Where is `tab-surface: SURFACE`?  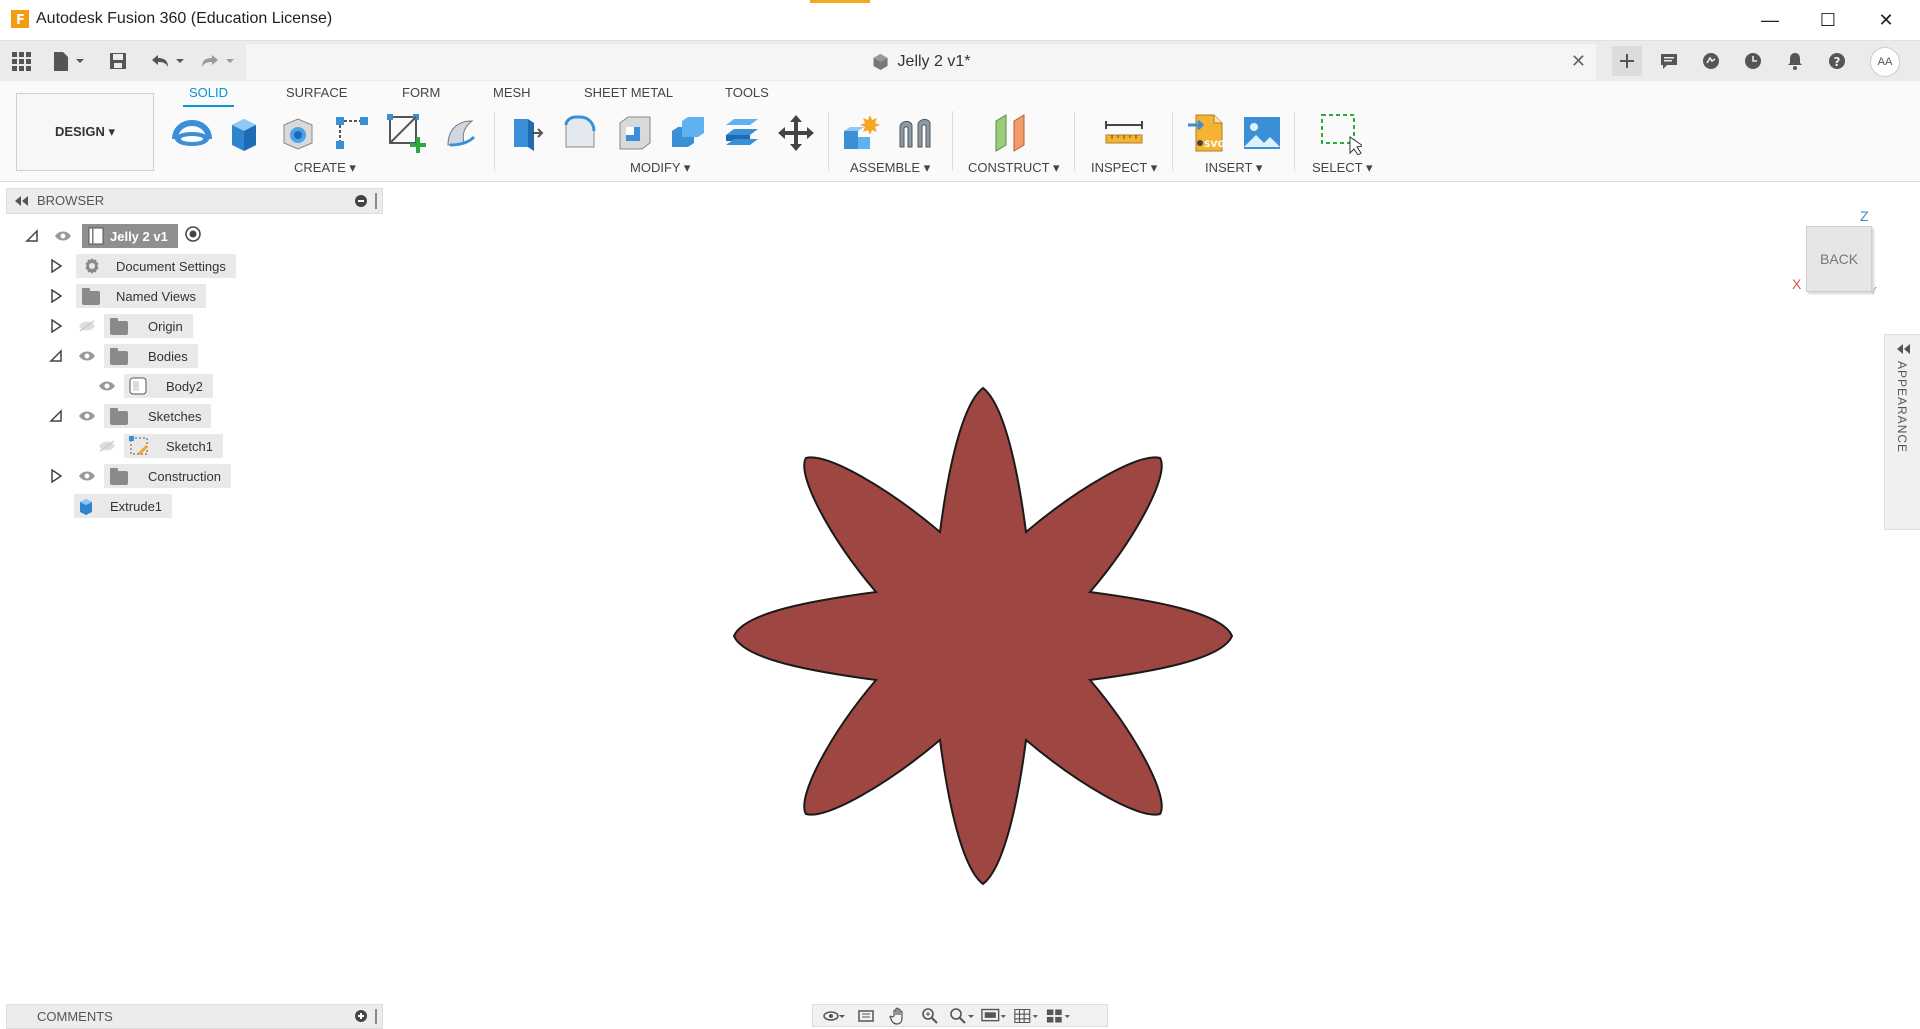
tab-surface: SURFACE is located at coordinates (316, 92).